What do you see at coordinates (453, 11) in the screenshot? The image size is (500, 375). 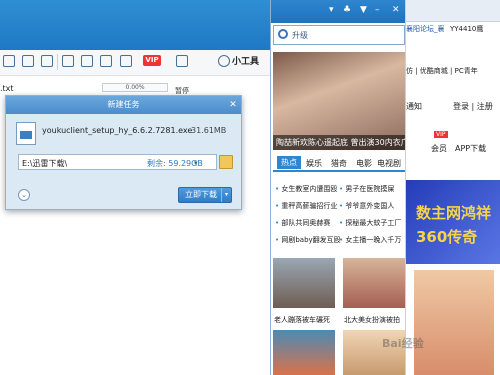 I see `browser-toolbar` at bounding box center [453, 11].